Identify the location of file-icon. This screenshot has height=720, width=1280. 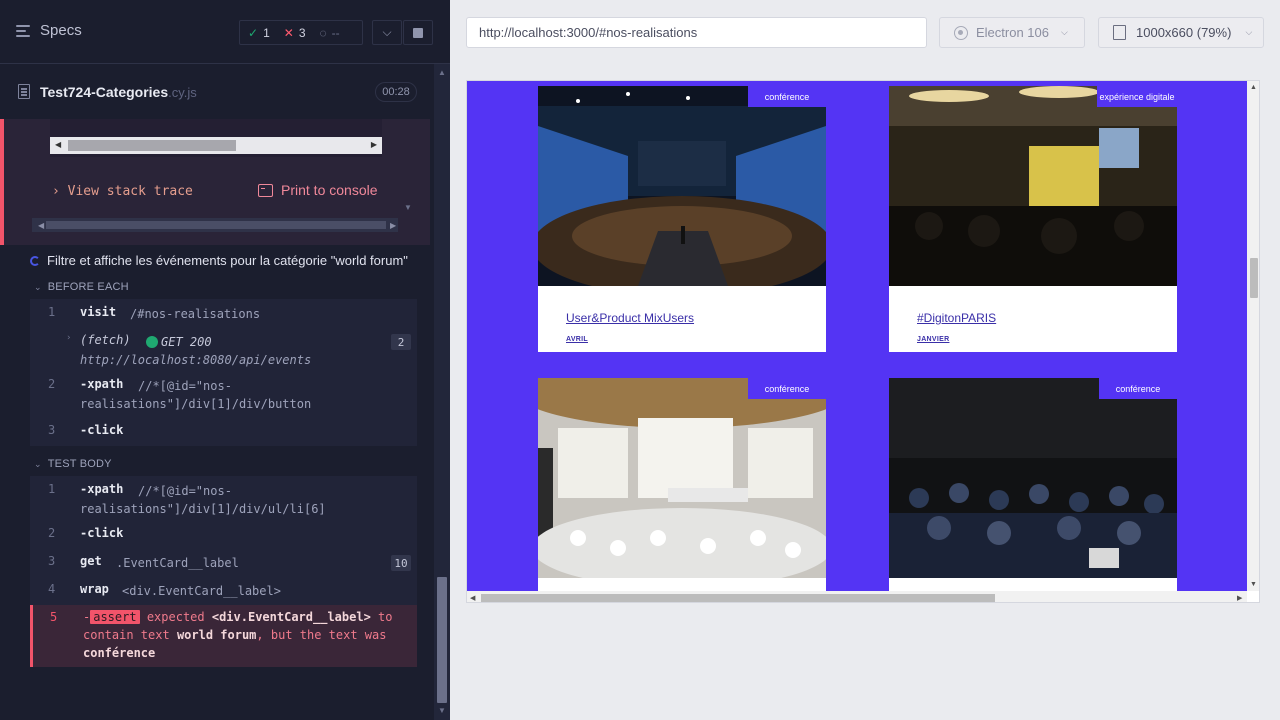
(24, 91).